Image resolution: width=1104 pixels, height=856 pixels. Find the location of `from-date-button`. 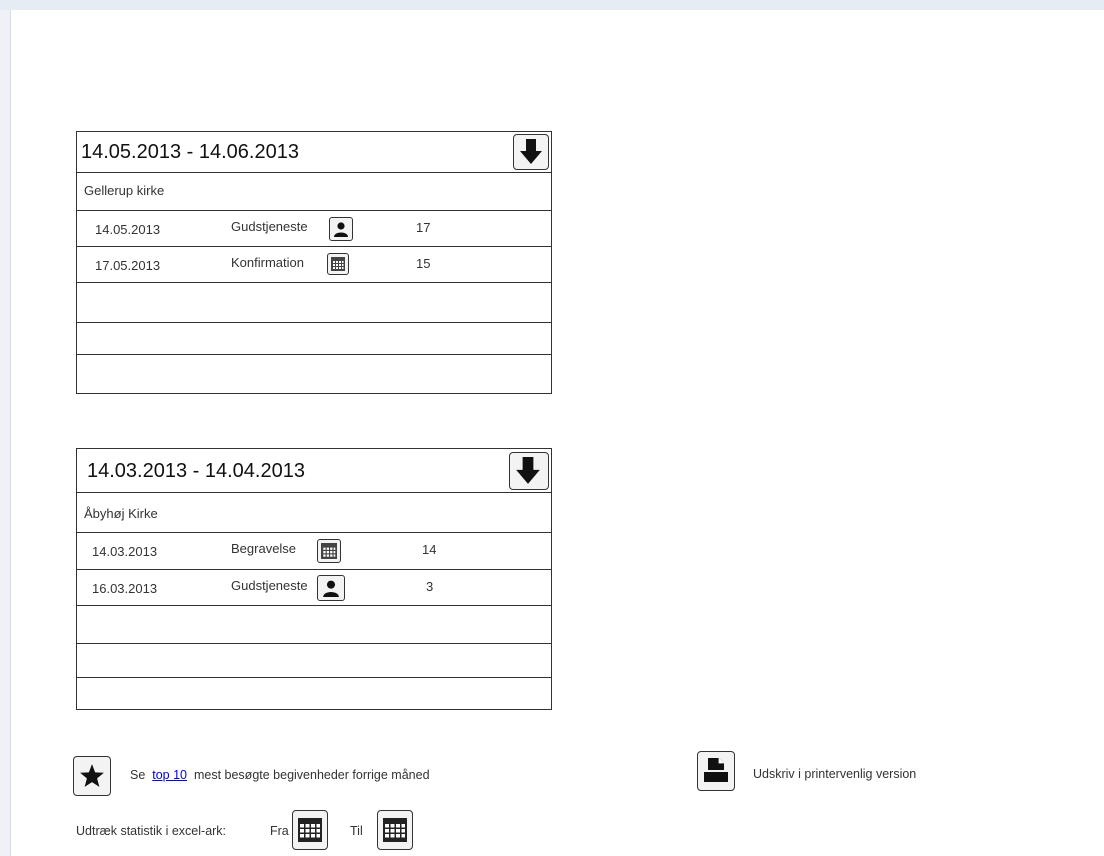

from-date-button is located at coordinates (310, 830).